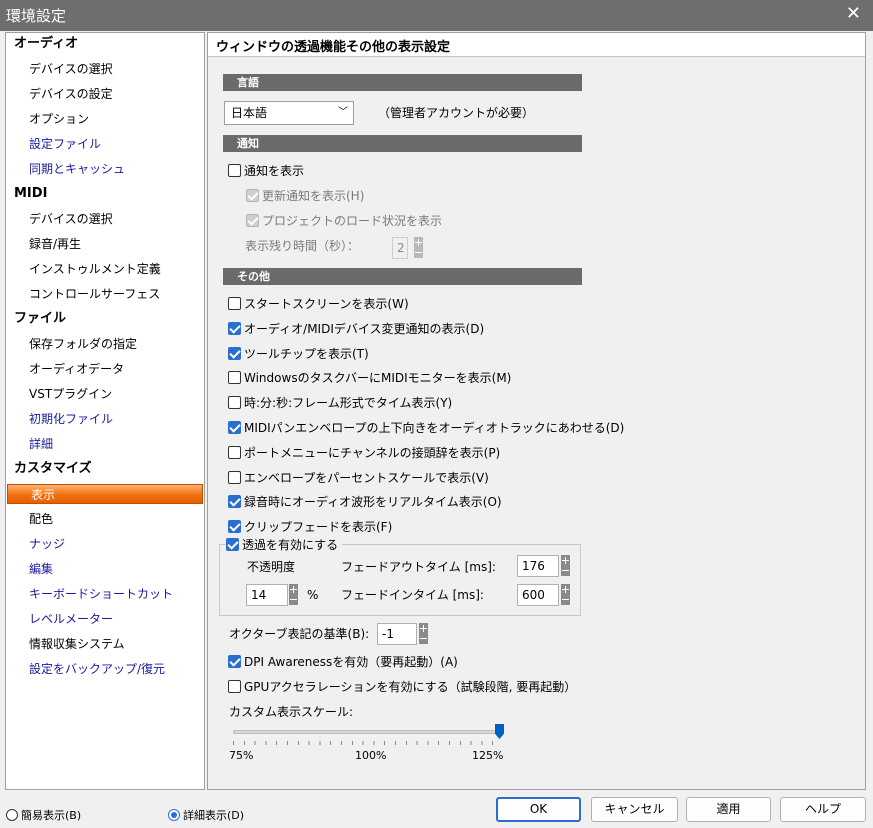  I want to click on opacity-input: 14, so click(267, 595).